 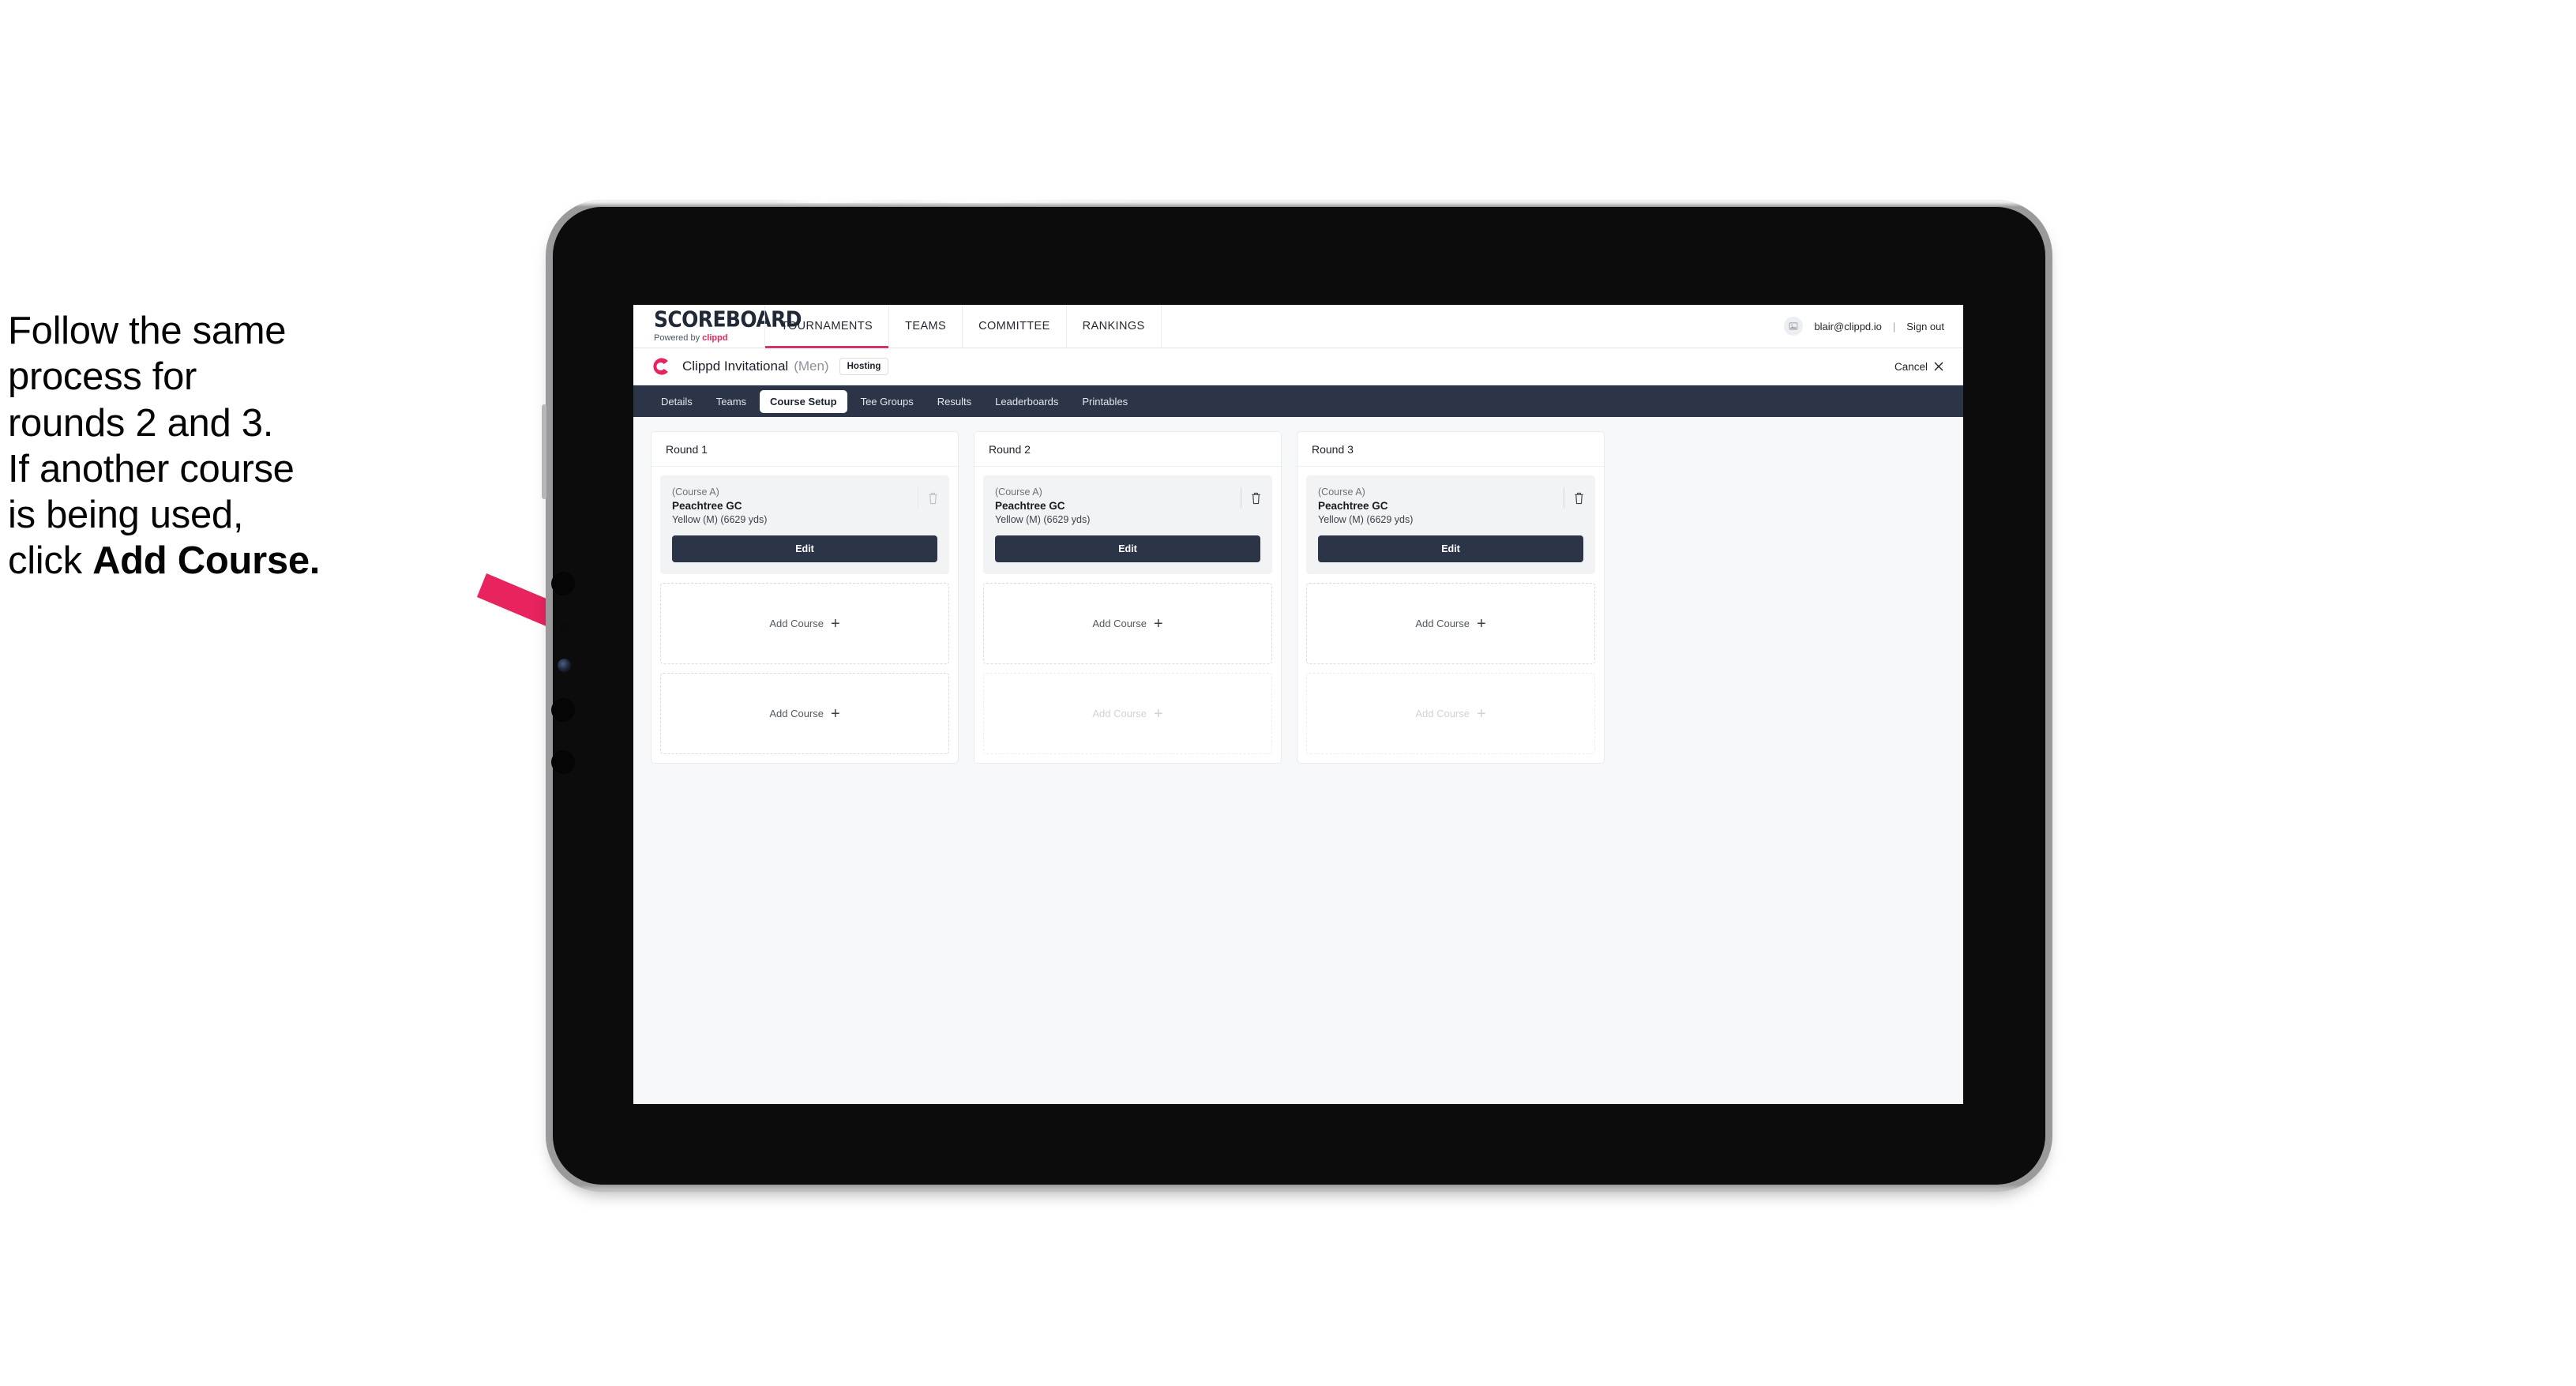 What do you see at coordinates (864, 366) in the screenshot?
I see `hosting-badge: Hosting` at bounding box center [864, 366].